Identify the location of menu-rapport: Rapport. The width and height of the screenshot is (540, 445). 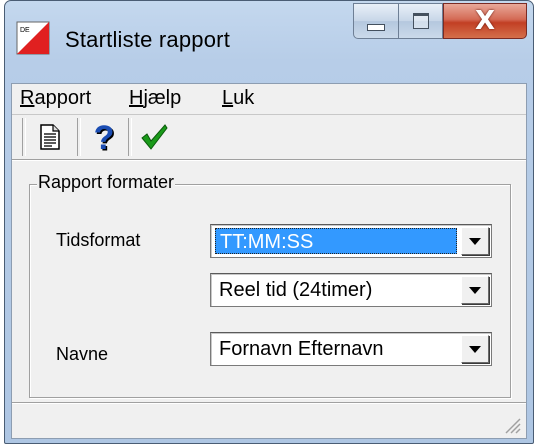
(55, 98).